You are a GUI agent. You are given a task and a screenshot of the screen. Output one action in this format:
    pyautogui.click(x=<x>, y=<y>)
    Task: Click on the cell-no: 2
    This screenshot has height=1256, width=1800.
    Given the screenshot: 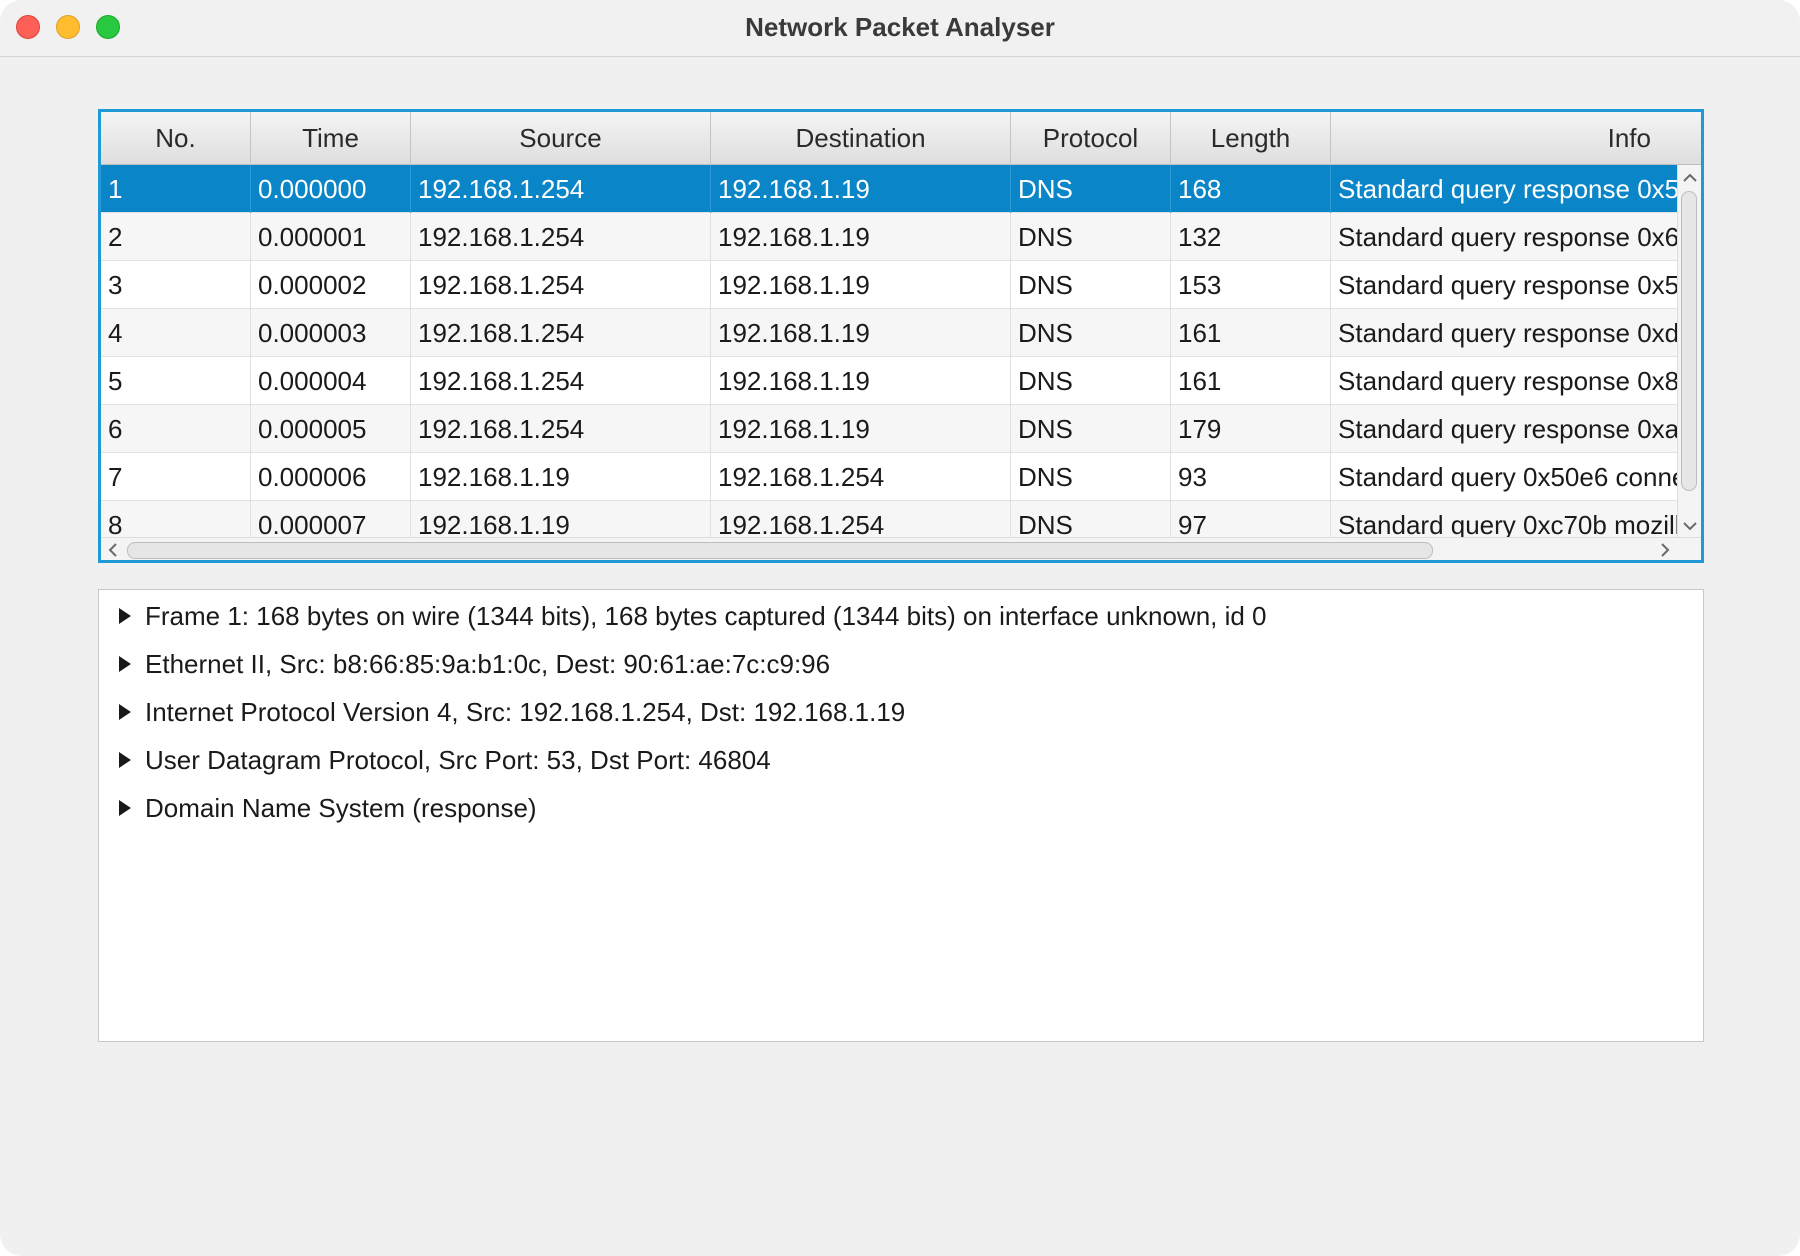 What is the action you would take?
    pyautogui.click(x=176, y=237)
    